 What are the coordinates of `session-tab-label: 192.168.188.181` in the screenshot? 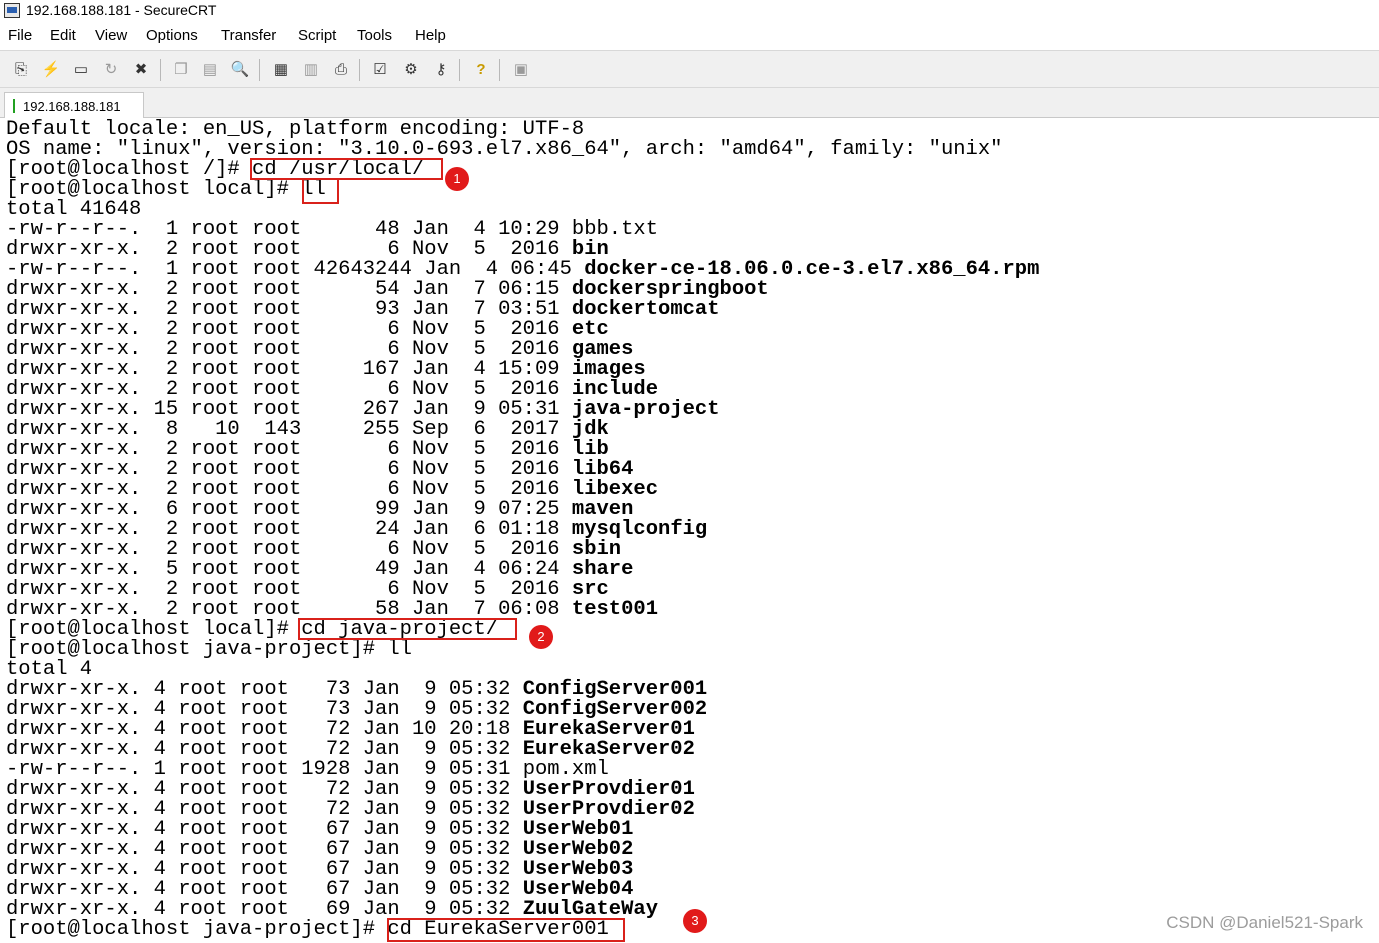 It's located at (72, 106).